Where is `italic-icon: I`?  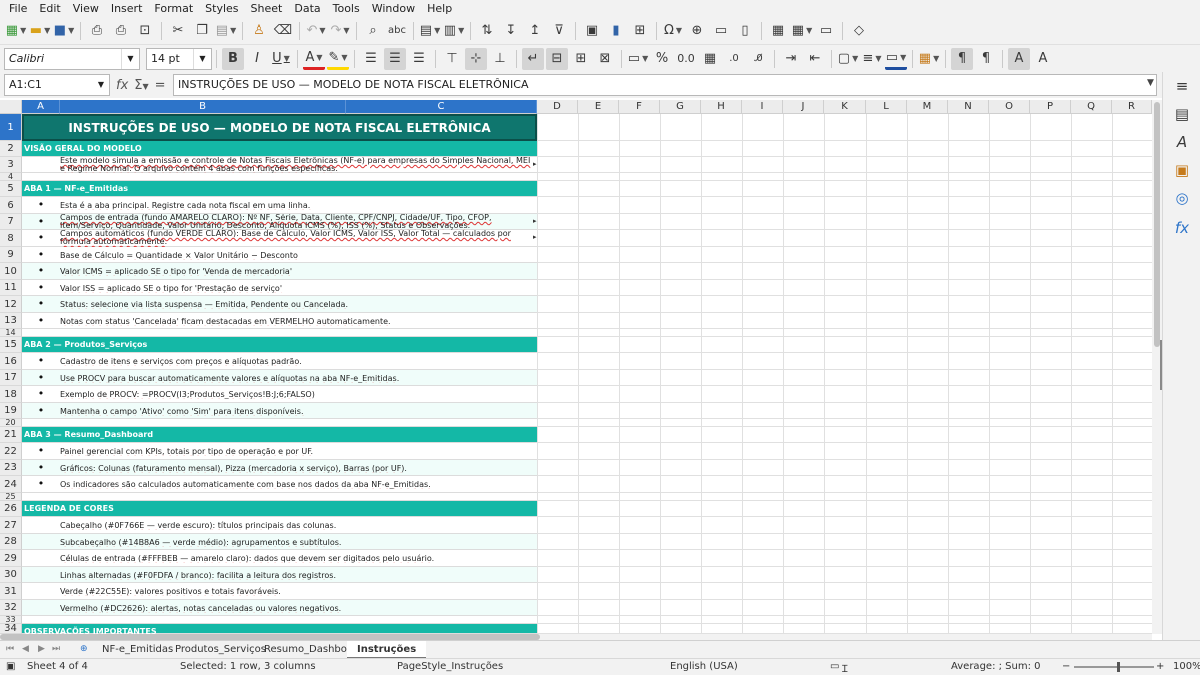
italic-icon: I is located at coordinates (257, 59).